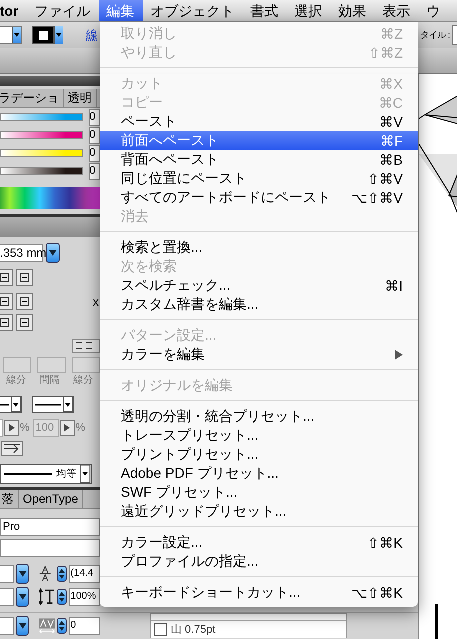 The image size is (457, 639). I want to click on vertical-scale-field: 100%, so click(84, 597).